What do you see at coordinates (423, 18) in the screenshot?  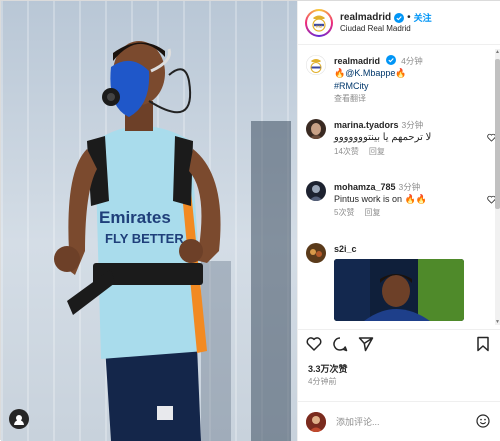 I see `follow-button: 关注` at bounding box center [423, 18].